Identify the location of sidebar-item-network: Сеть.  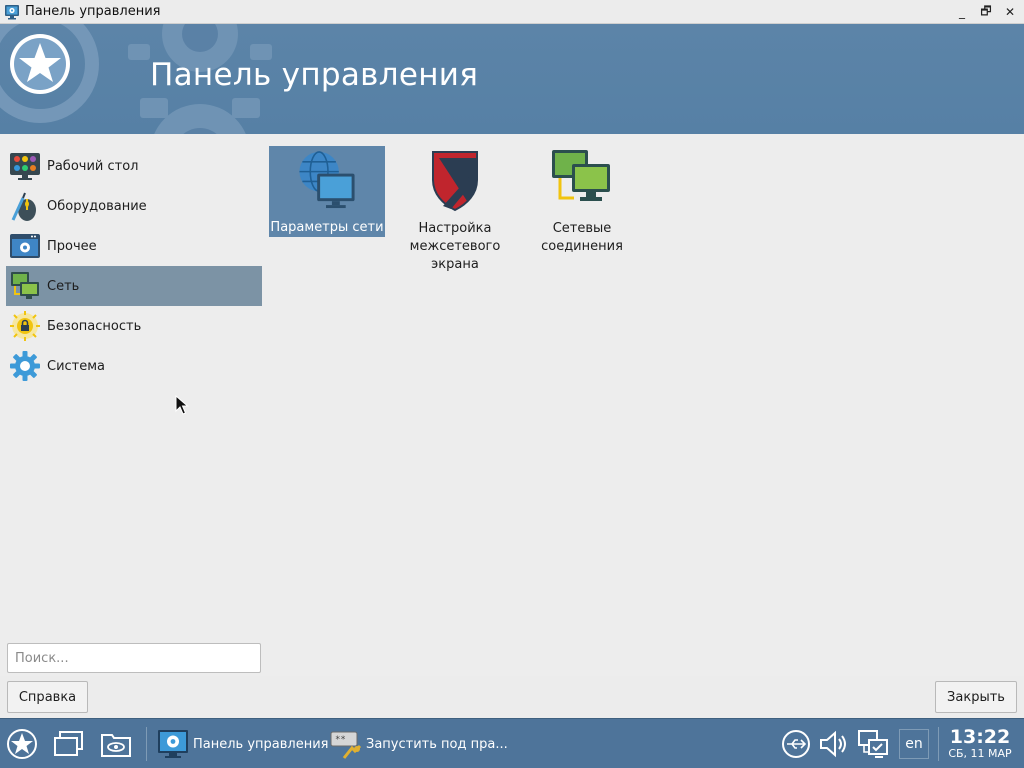
(134, 286).